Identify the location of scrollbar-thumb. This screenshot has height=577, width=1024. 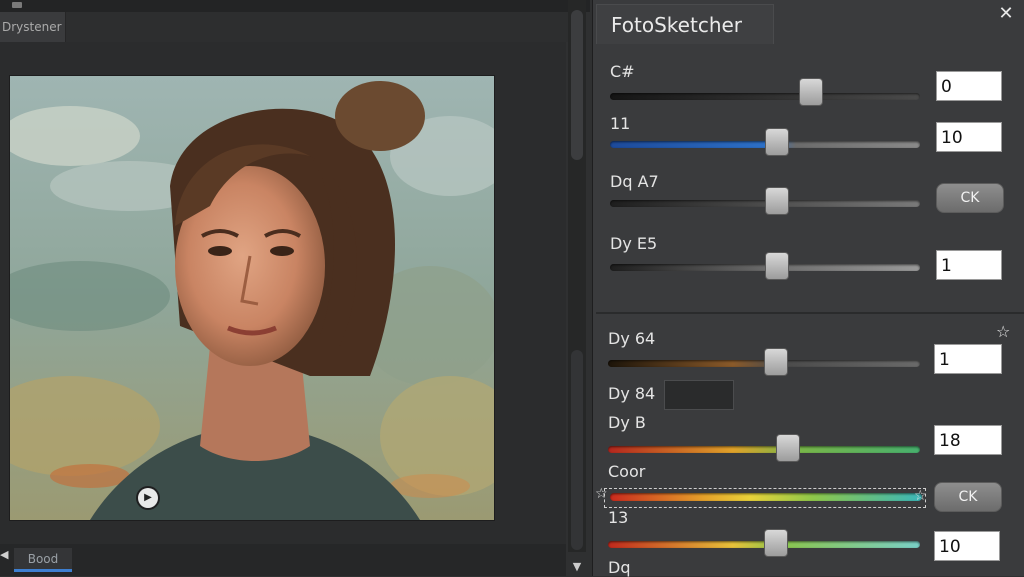
(577, 85).